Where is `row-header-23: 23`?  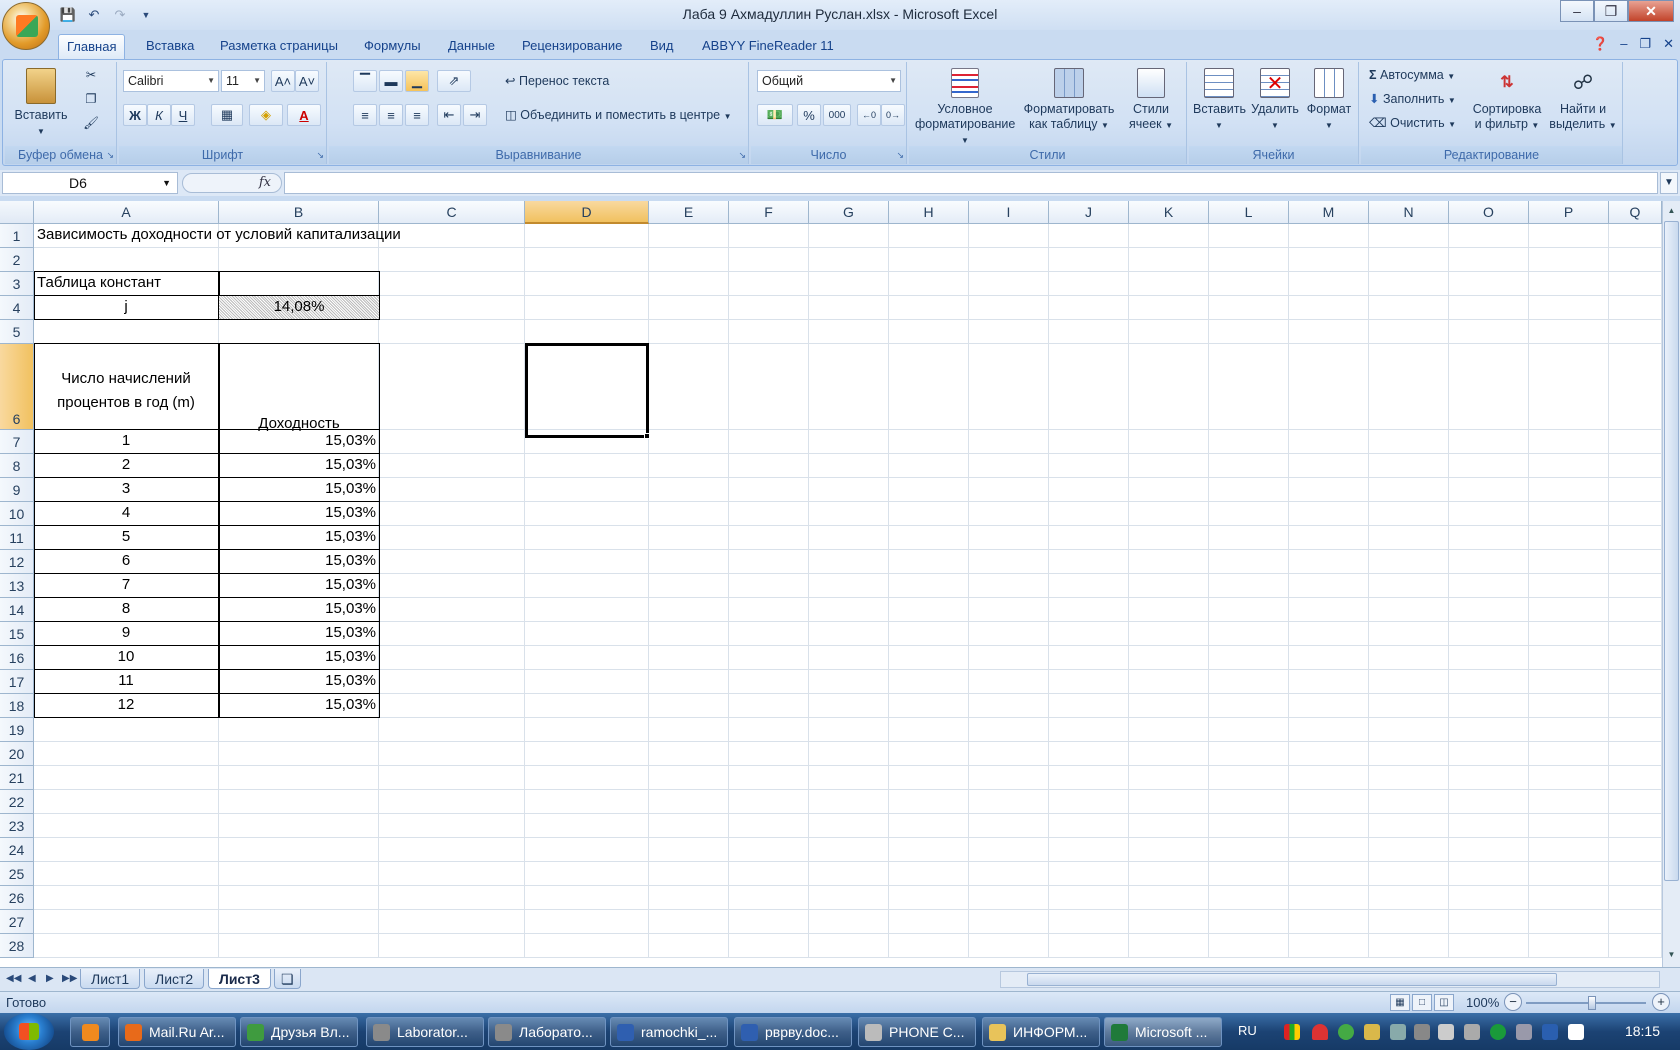
row-header-23: 23 is located at coordinates (17, 826).